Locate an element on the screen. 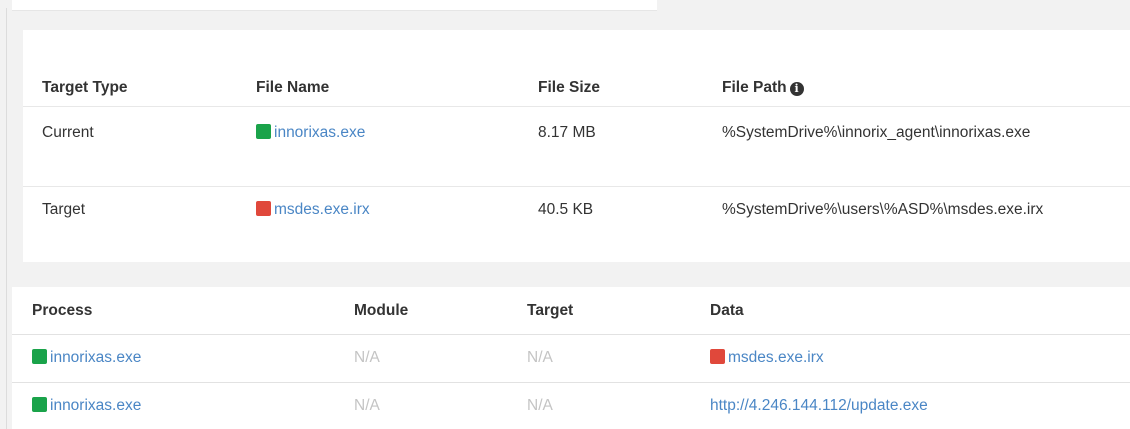  header-file-size: File Size is located at coordinates (569, 87).